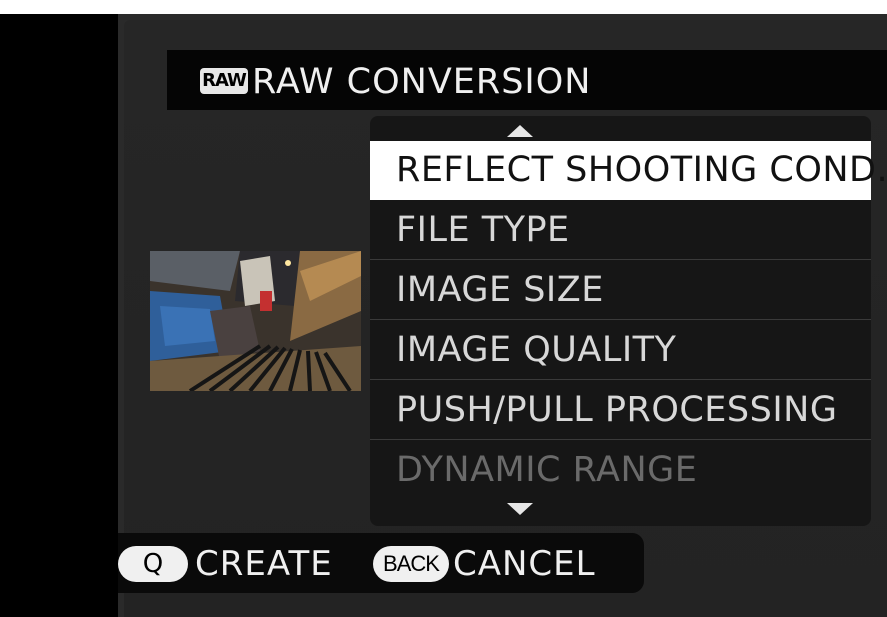 The height and width of the screenshot is (617, 887). What do you see at coordinates (264, 564) in the screenshot?
I see `create-label: CREATE` at bounding box center [264, 564].